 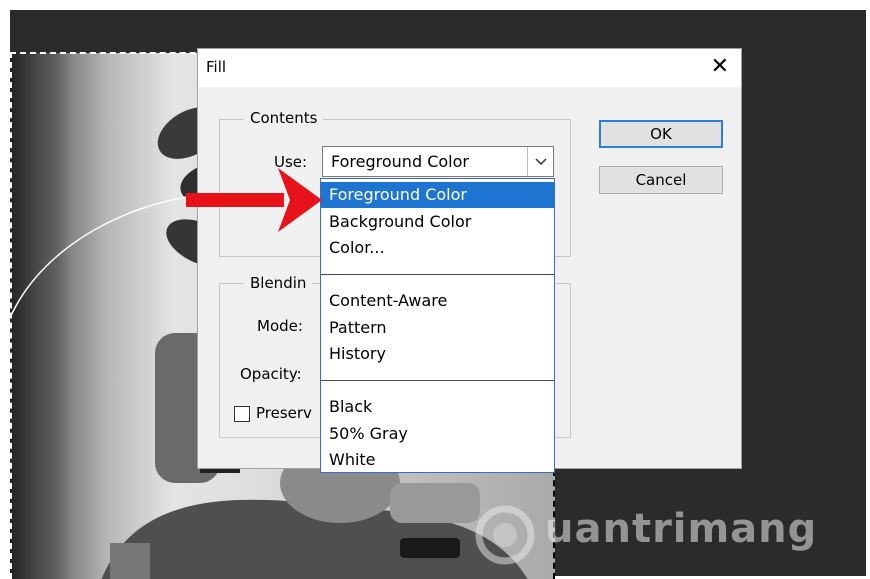 What do you see at coordinates (437, 222) in the screenshot?
I see `option-background-color: Background Color` at bounding box center [437, 222].